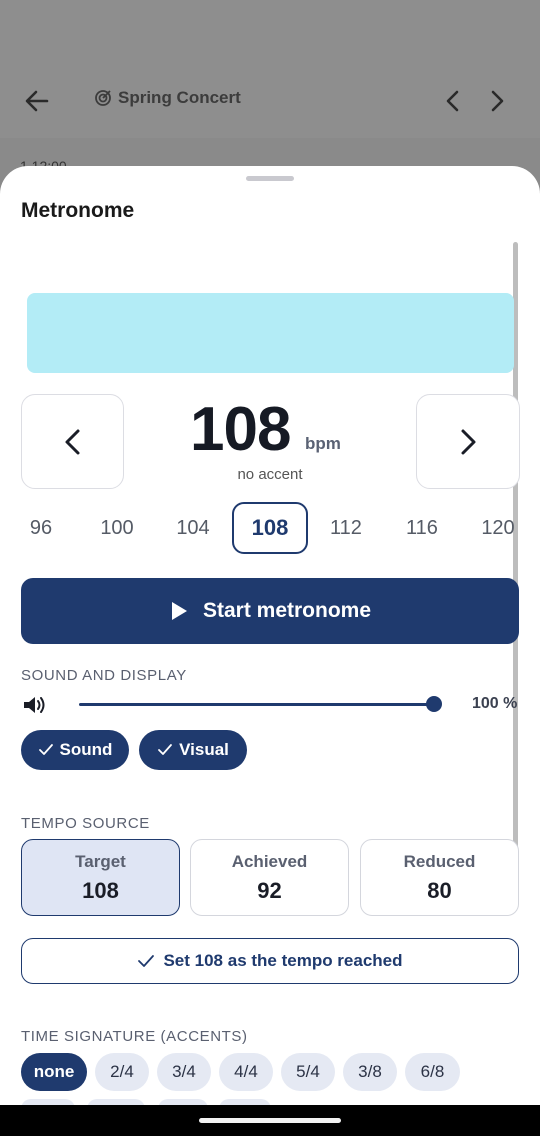 This screenshot has height=1136, width=540. I want to click on source-label: Achieved, so click(269, 861).